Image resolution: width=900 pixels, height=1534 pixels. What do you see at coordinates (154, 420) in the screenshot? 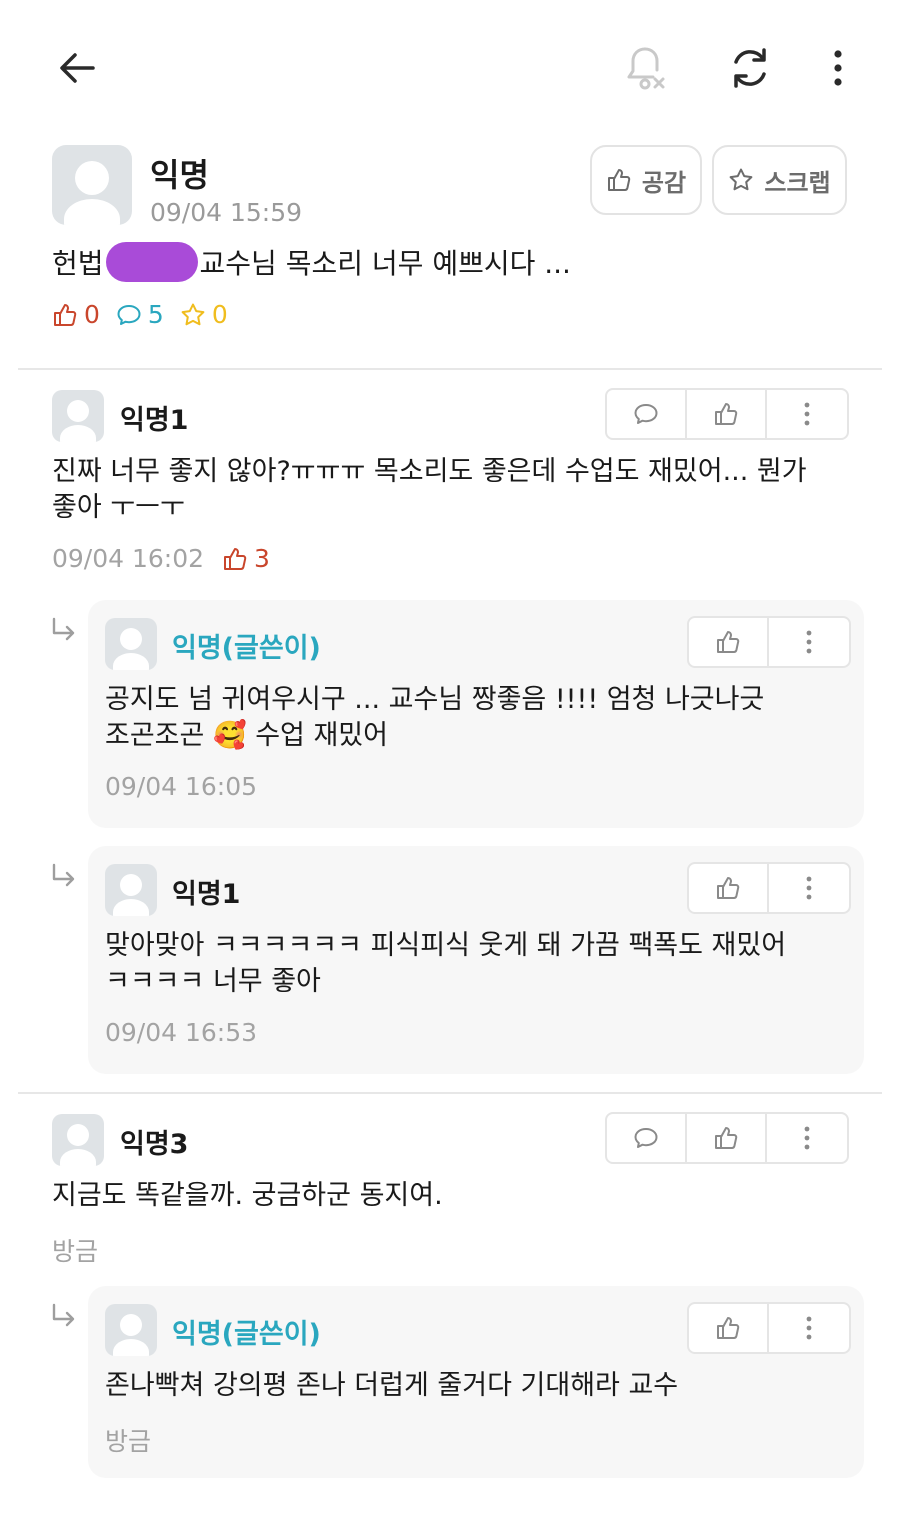
I see `comment-author: 익명1` at bounding box center [154, 420].